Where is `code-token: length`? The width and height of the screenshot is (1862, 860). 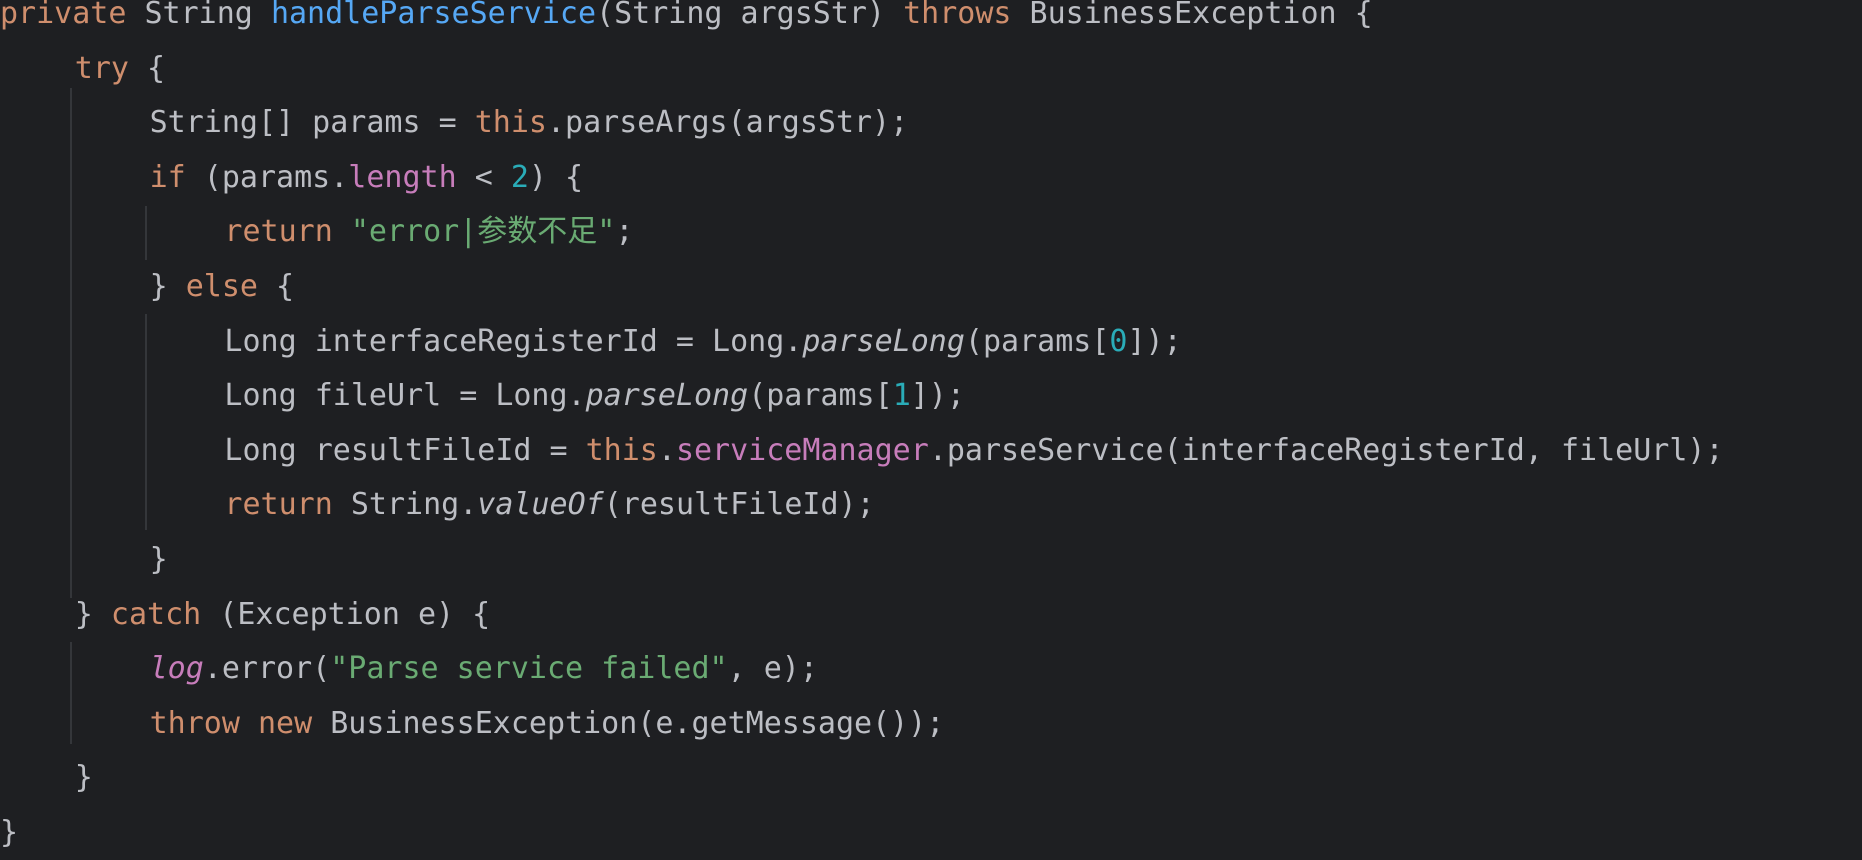
code-token: length is located at coordinates (402, 177).